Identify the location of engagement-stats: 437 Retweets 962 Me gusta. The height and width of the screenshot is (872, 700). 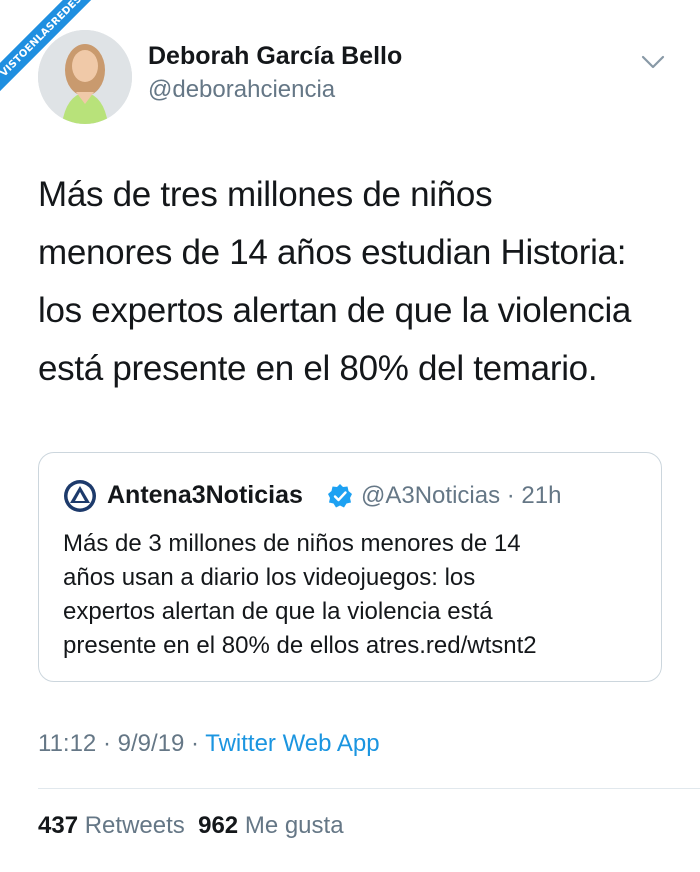
(191, 826).